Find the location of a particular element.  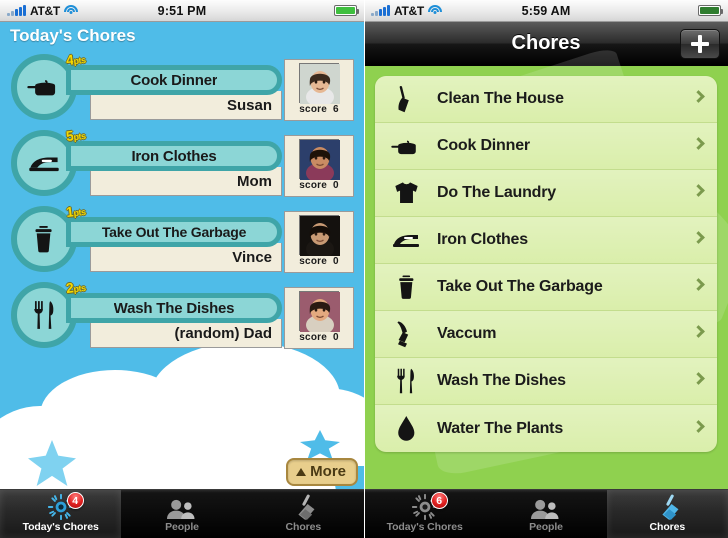

assignee-bar: Vince is located at coordinates (186, 257).